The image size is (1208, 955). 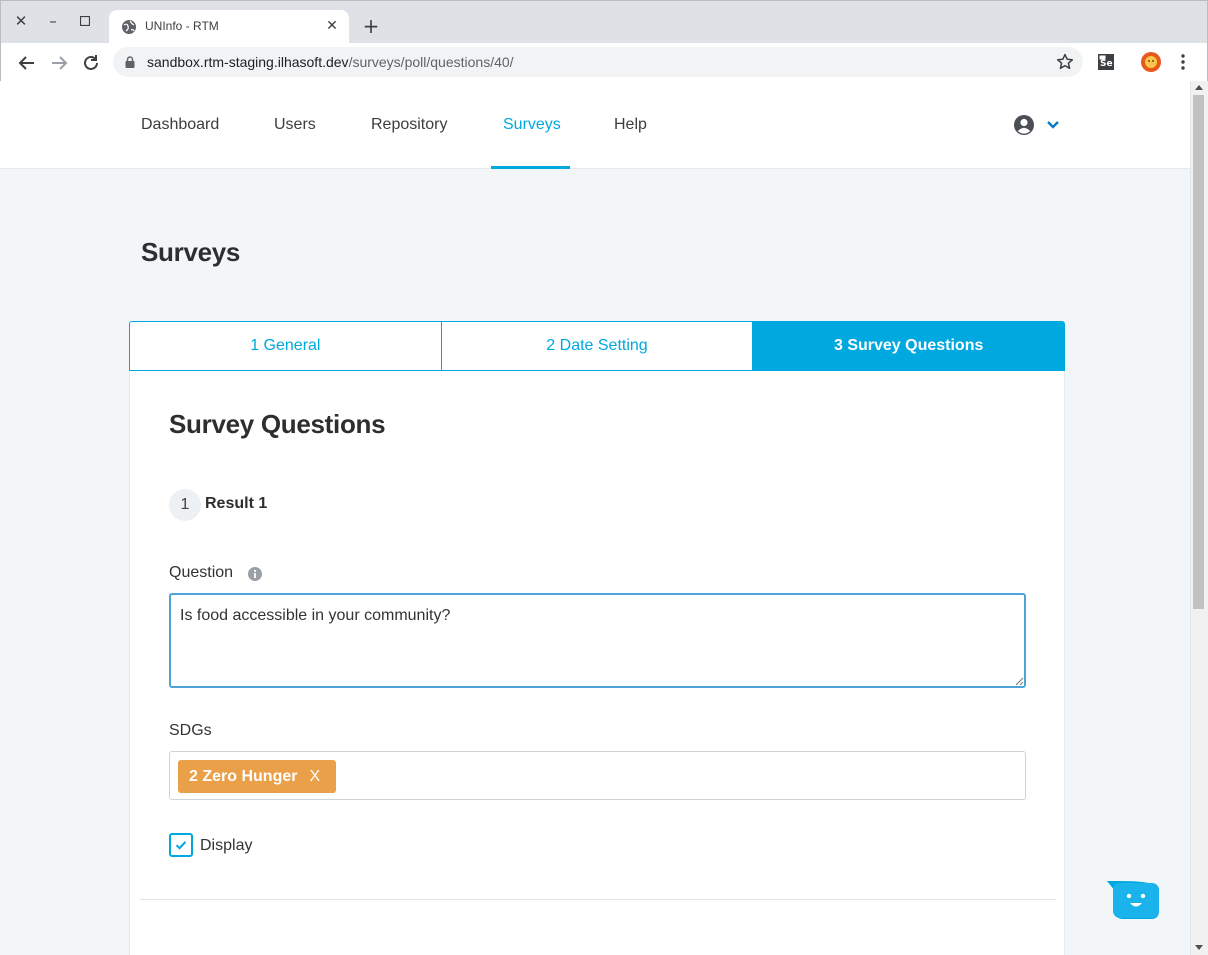 I want to click on scrollbar-thumb, so click(x=1198, y=352).